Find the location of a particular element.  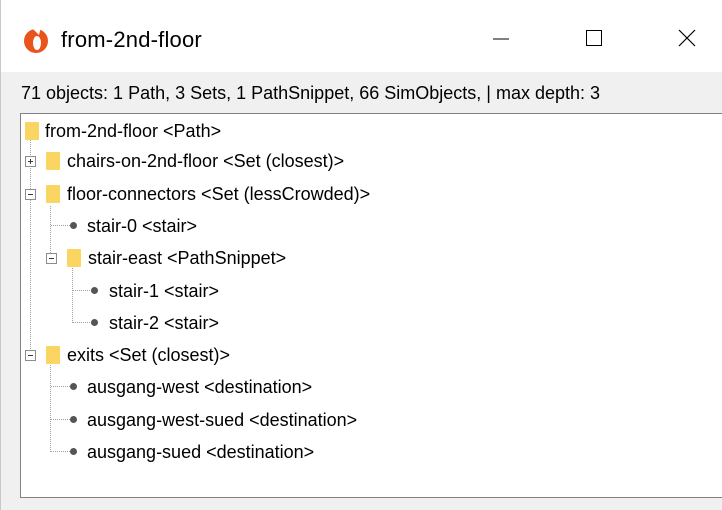

tree-node-stair-0: stair-0 <stair> is located at coordinates (142, 226).